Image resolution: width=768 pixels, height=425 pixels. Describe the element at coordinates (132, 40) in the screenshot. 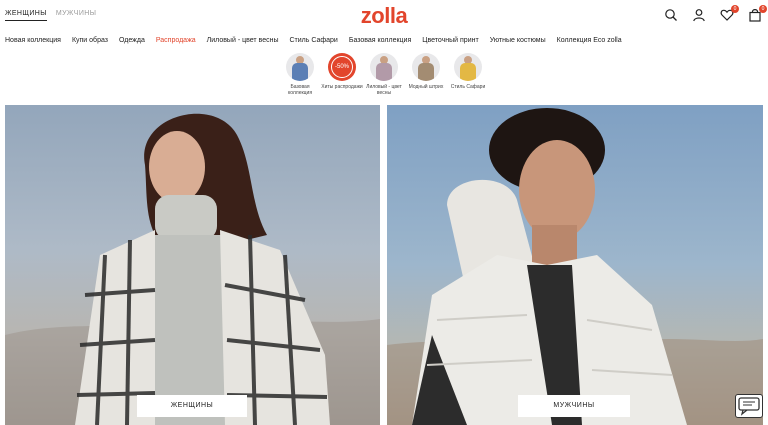

I see `nav-item-clothing: Одежда` at that location.